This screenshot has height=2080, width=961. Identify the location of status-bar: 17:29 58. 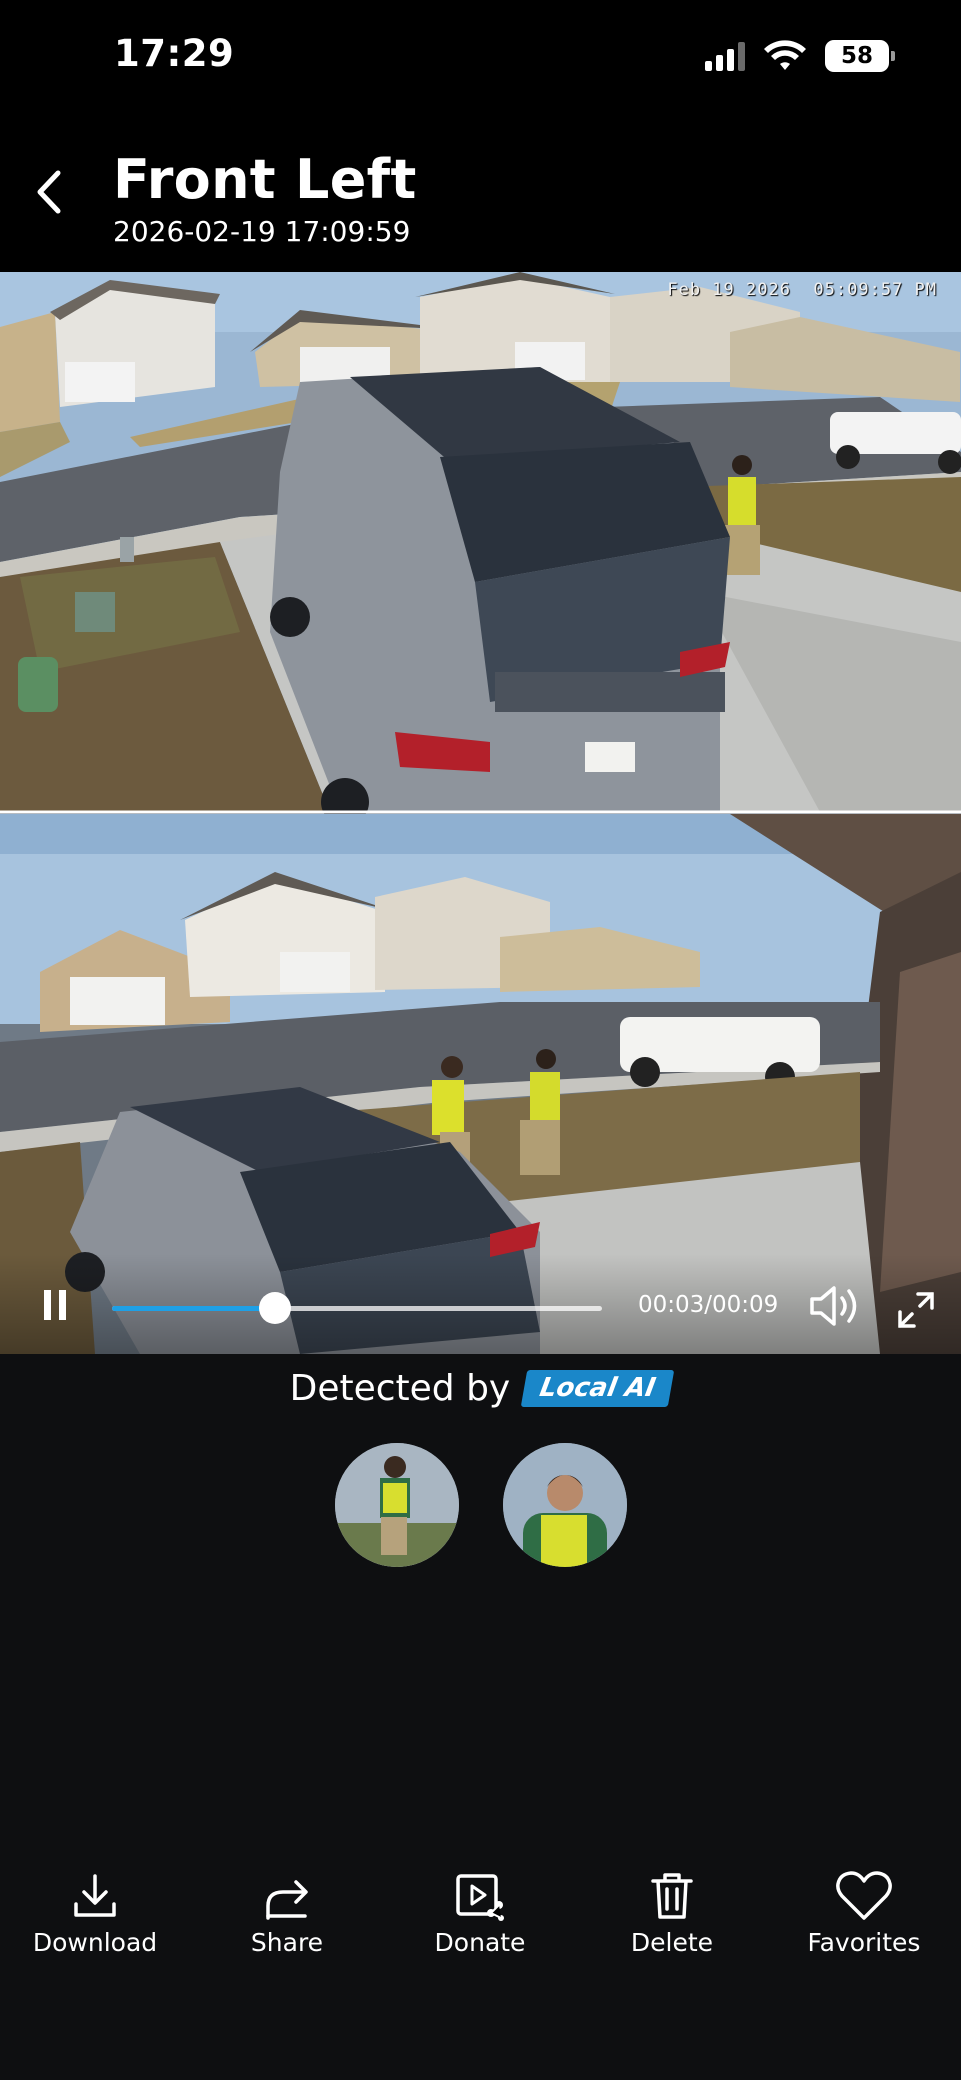
(480, 60).